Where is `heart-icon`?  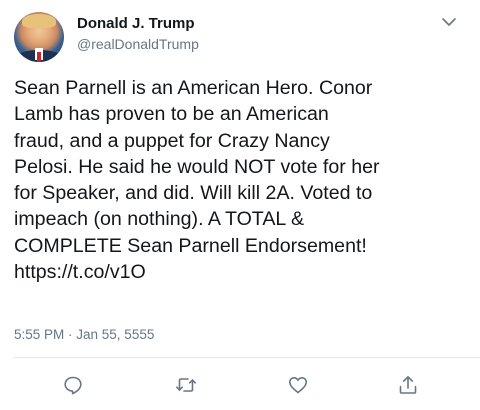 heart-icon is located at coordinates (298, 385).